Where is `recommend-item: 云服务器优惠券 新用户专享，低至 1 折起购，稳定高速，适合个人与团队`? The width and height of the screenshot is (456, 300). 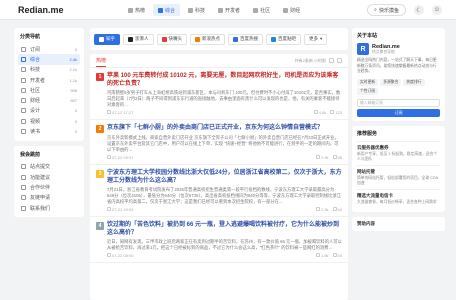 recommend-item: 云服务器优惠券 新用户专享，低至 1 折起购，稳定高速，适合个人与团队 is located at coordinates (398, 152).